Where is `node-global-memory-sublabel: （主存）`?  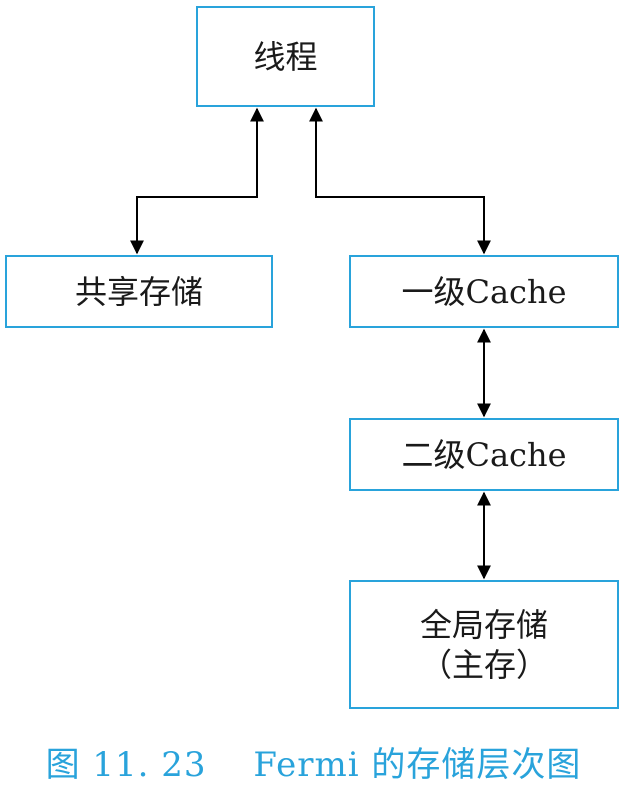
node-global-memory-sublabel: （主存） is located at coordinates (483, 664).